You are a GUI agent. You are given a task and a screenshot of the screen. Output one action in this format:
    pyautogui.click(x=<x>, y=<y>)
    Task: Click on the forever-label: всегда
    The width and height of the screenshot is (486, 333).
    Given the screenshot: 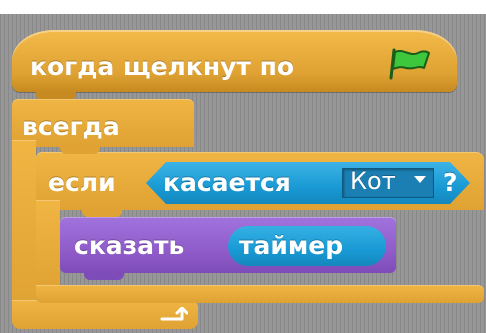 What is the action you would take?
    pyautogui.click(x=71, y=126)
    